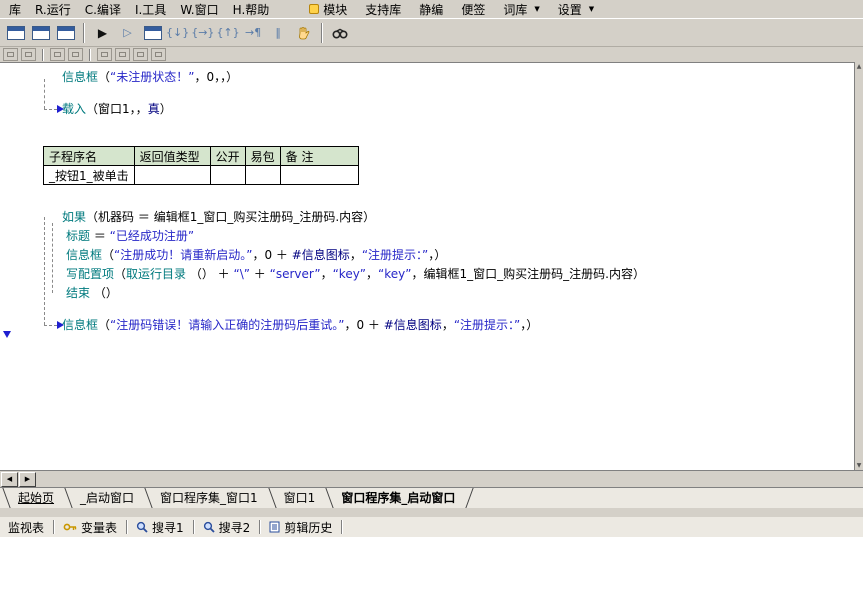  Describe the element at coordinates (28, 54) in the screenshot. I see `valign-icon` at that location.